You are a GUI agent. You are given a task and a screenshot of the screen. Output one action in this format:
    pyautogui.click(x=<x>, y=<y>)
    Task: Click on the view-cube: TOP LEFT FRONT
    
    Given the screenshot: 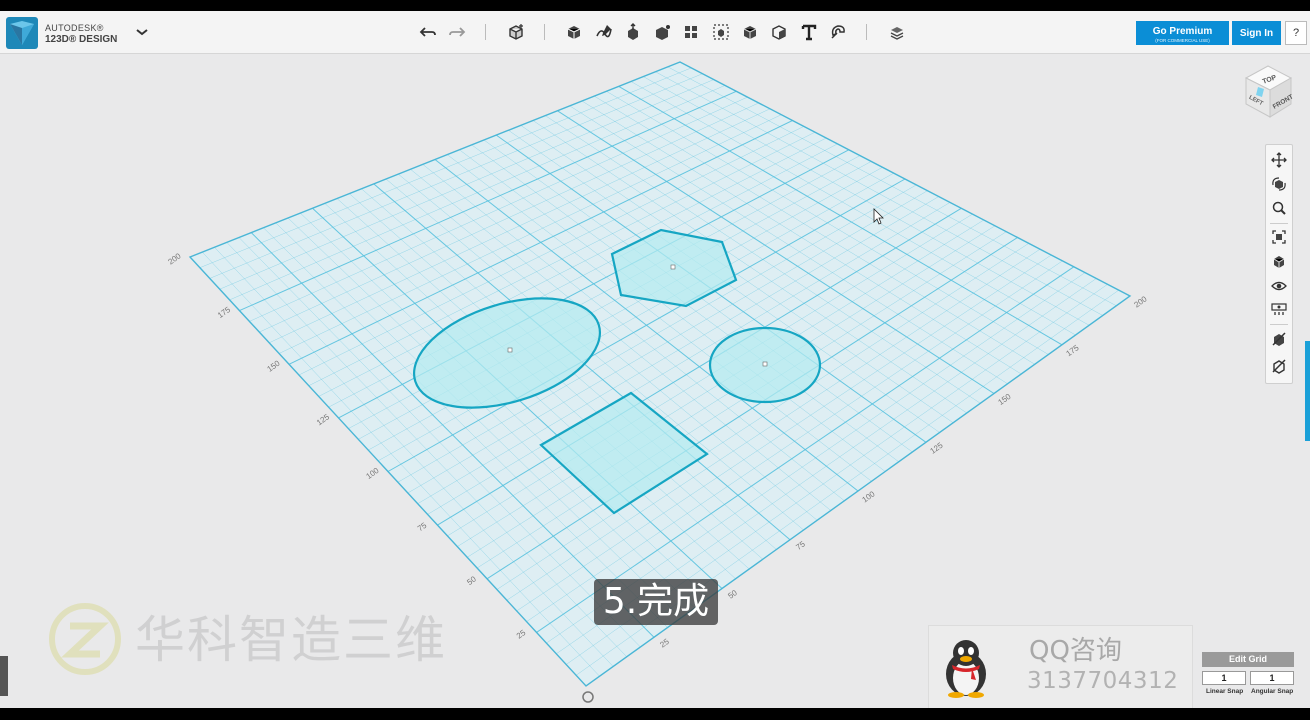 What is the action you would take?
    pyautogui.click(x=1269, y=91)
    